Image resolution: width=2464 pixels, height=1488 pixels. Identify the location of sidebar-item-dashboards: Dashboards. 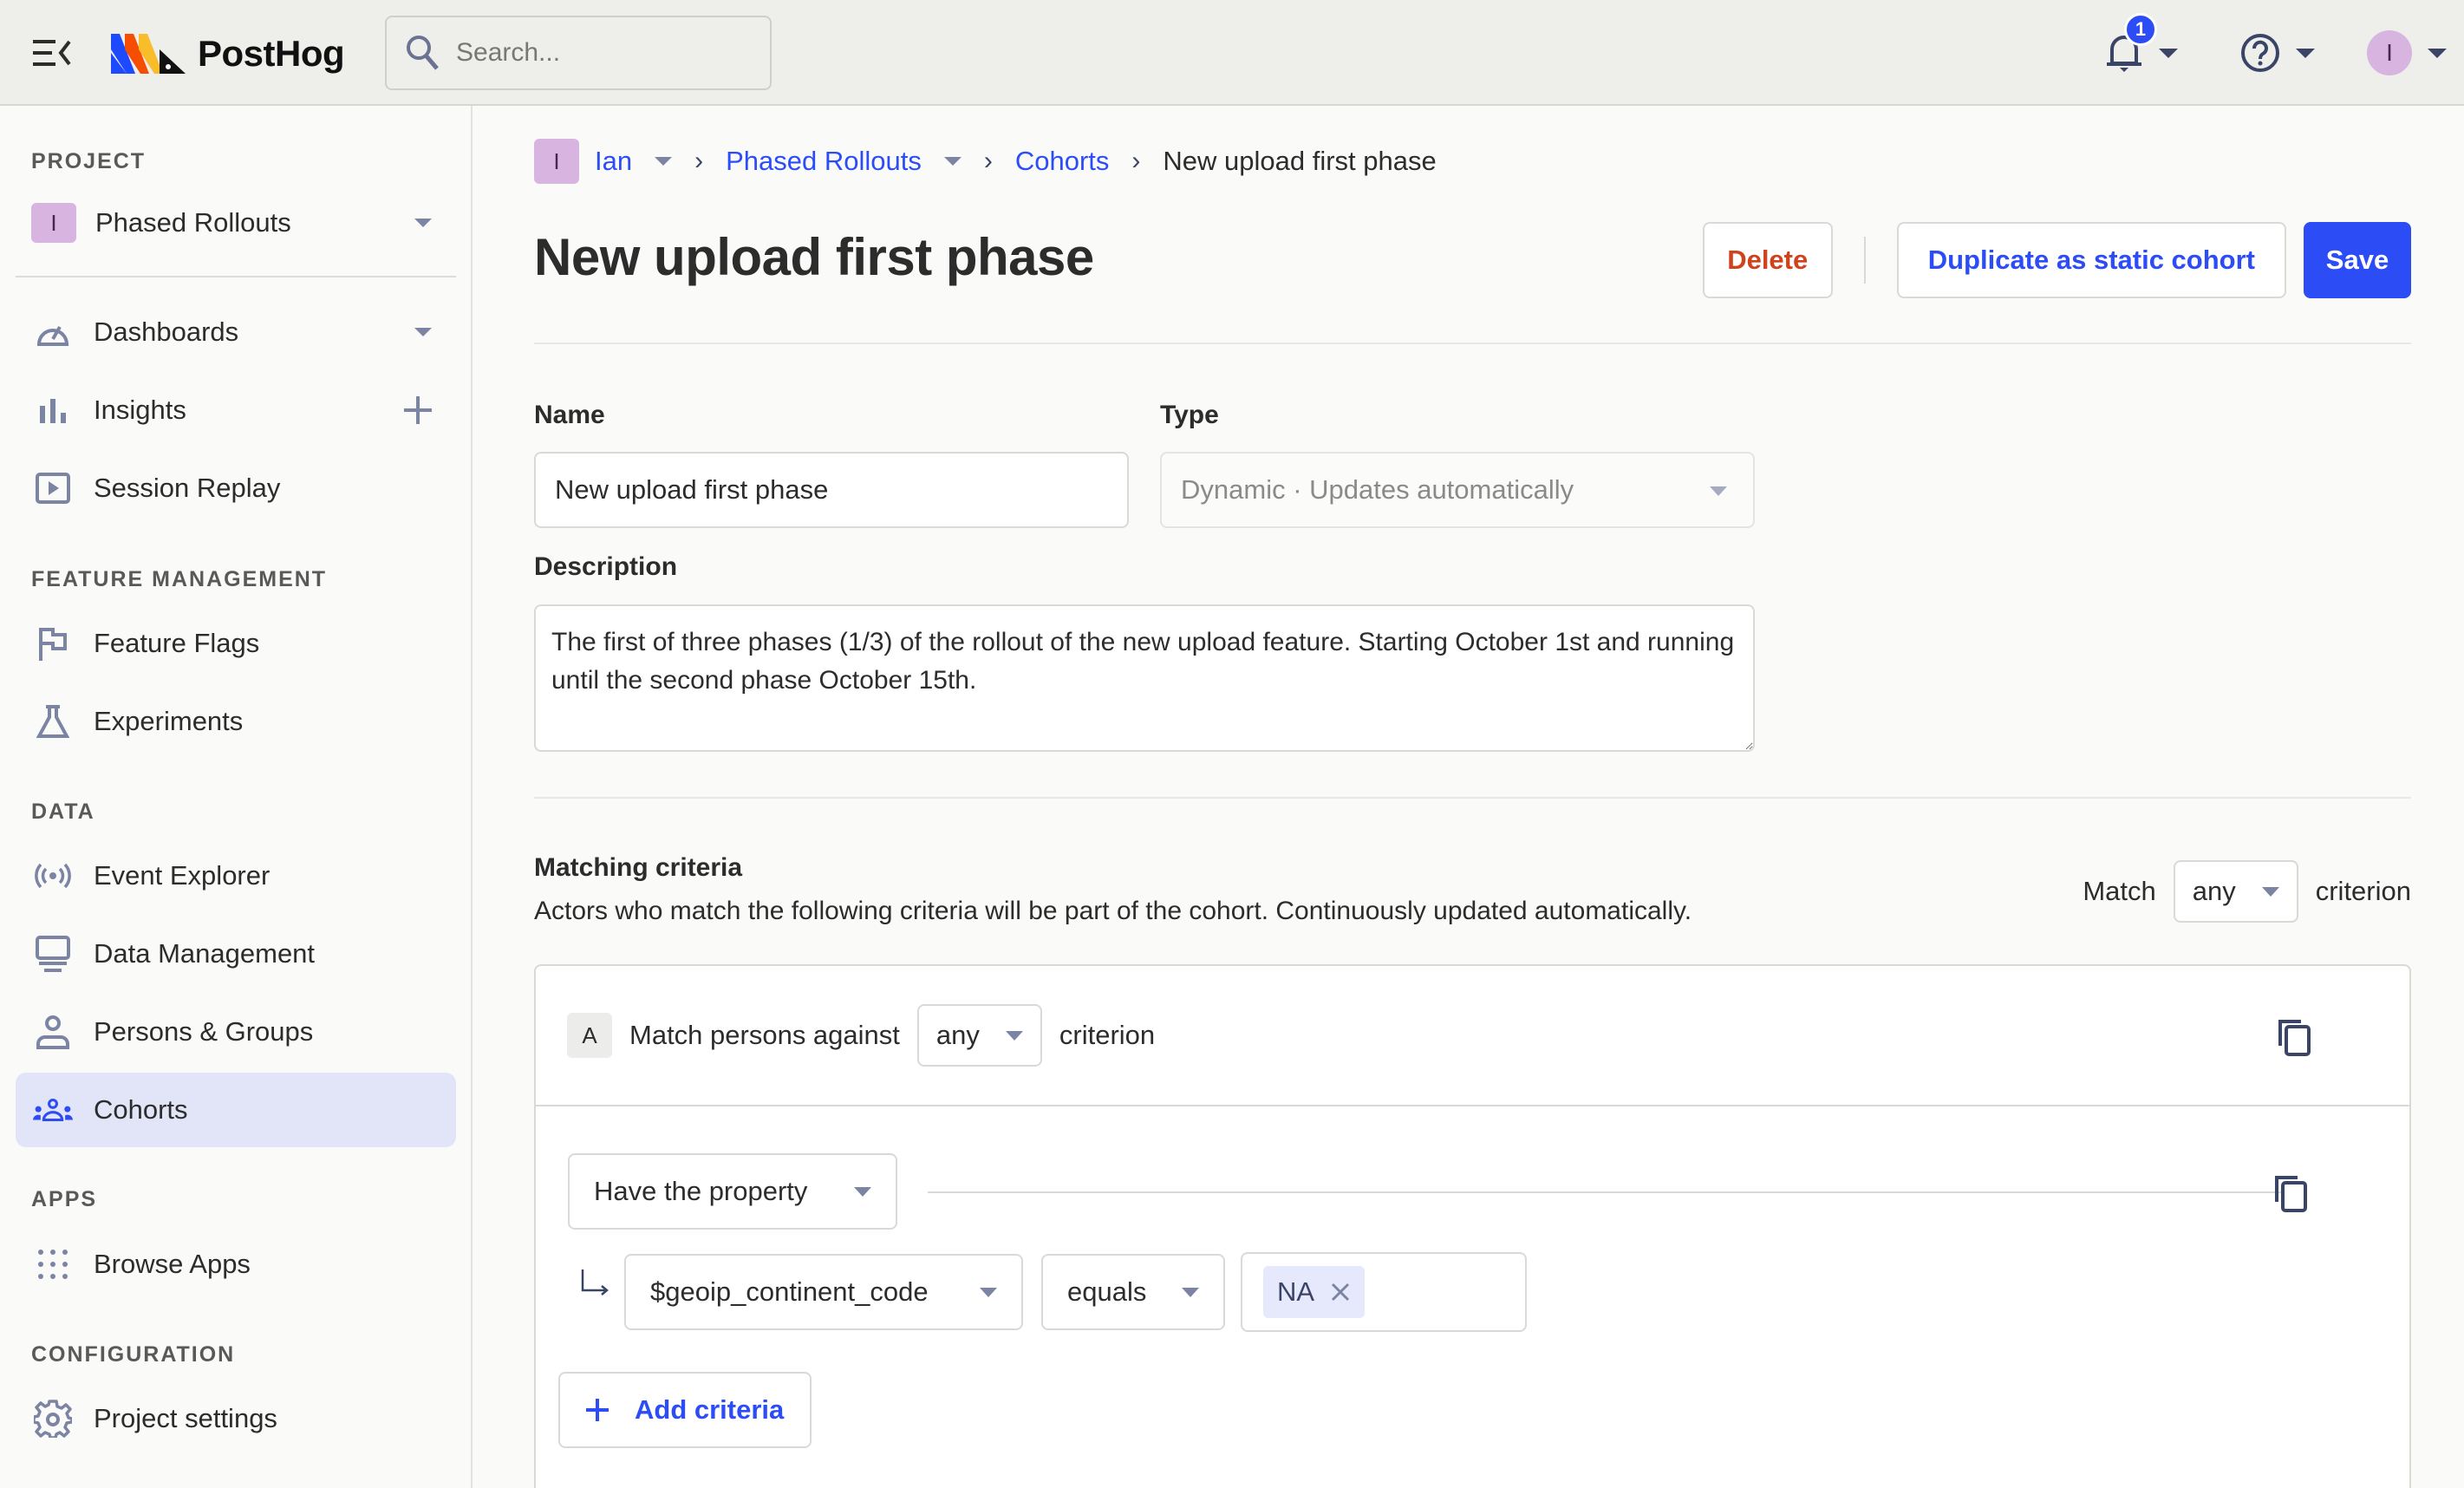
(236, 332).